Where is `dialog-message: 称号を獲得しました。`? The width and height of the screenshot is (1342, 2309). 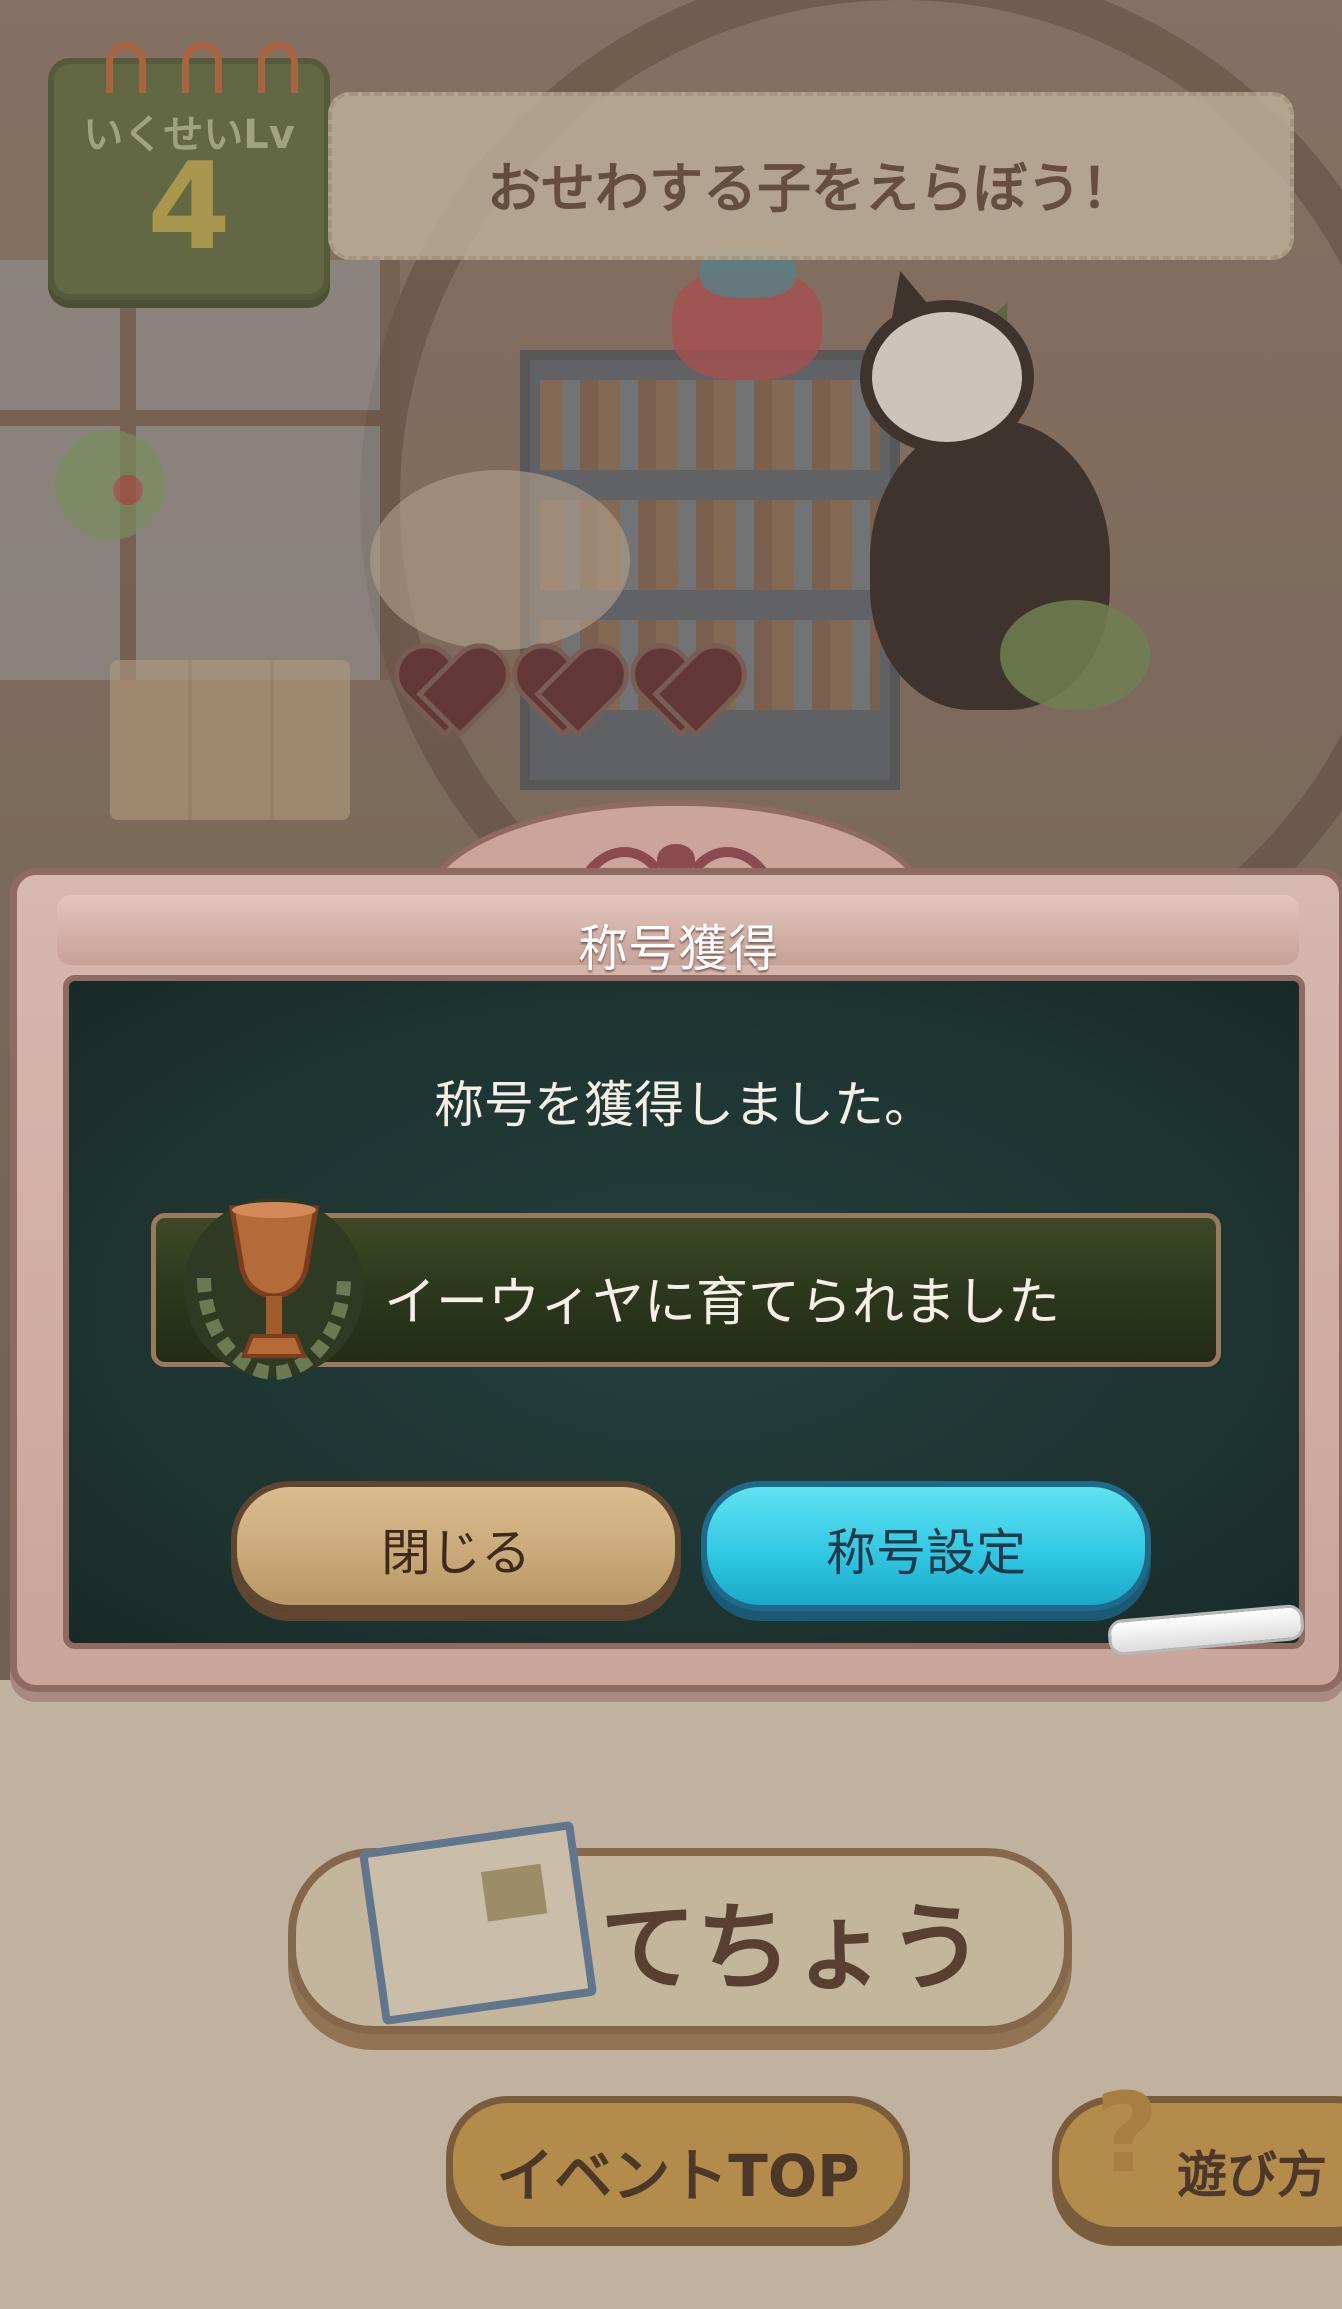 dialog-message: 称号を獲得しました。 is located at coordinates (684, 1105).